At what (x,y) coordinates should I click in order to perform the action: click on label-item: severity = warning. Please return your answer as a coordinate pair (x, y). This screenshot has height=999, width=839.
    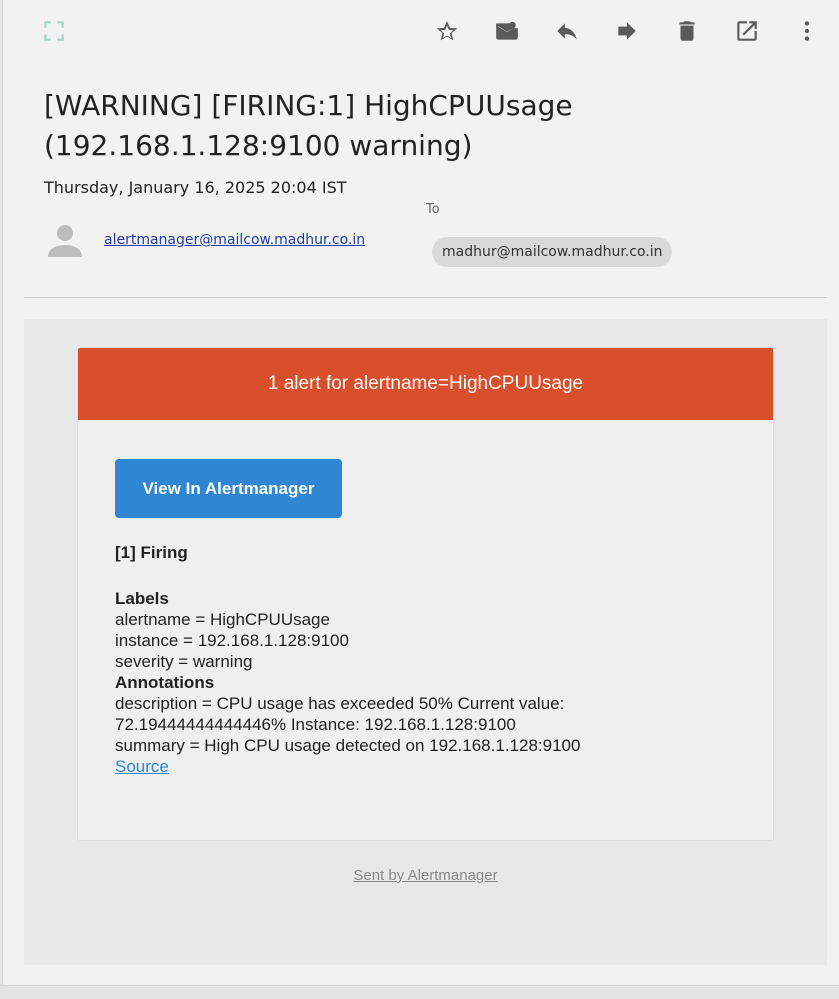
    Looking at the image, I should click on (184, 661).